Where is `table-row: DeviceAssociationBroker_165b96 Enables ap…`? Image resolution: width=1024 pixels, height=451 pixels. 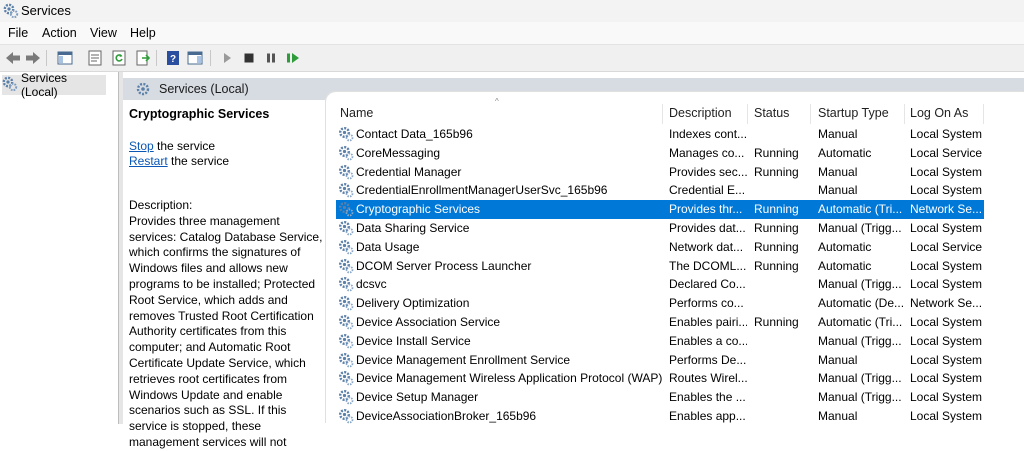 table-row: DeviceAssociationBroker_165b96 Enables ap… is located at coordinates (660, 416).